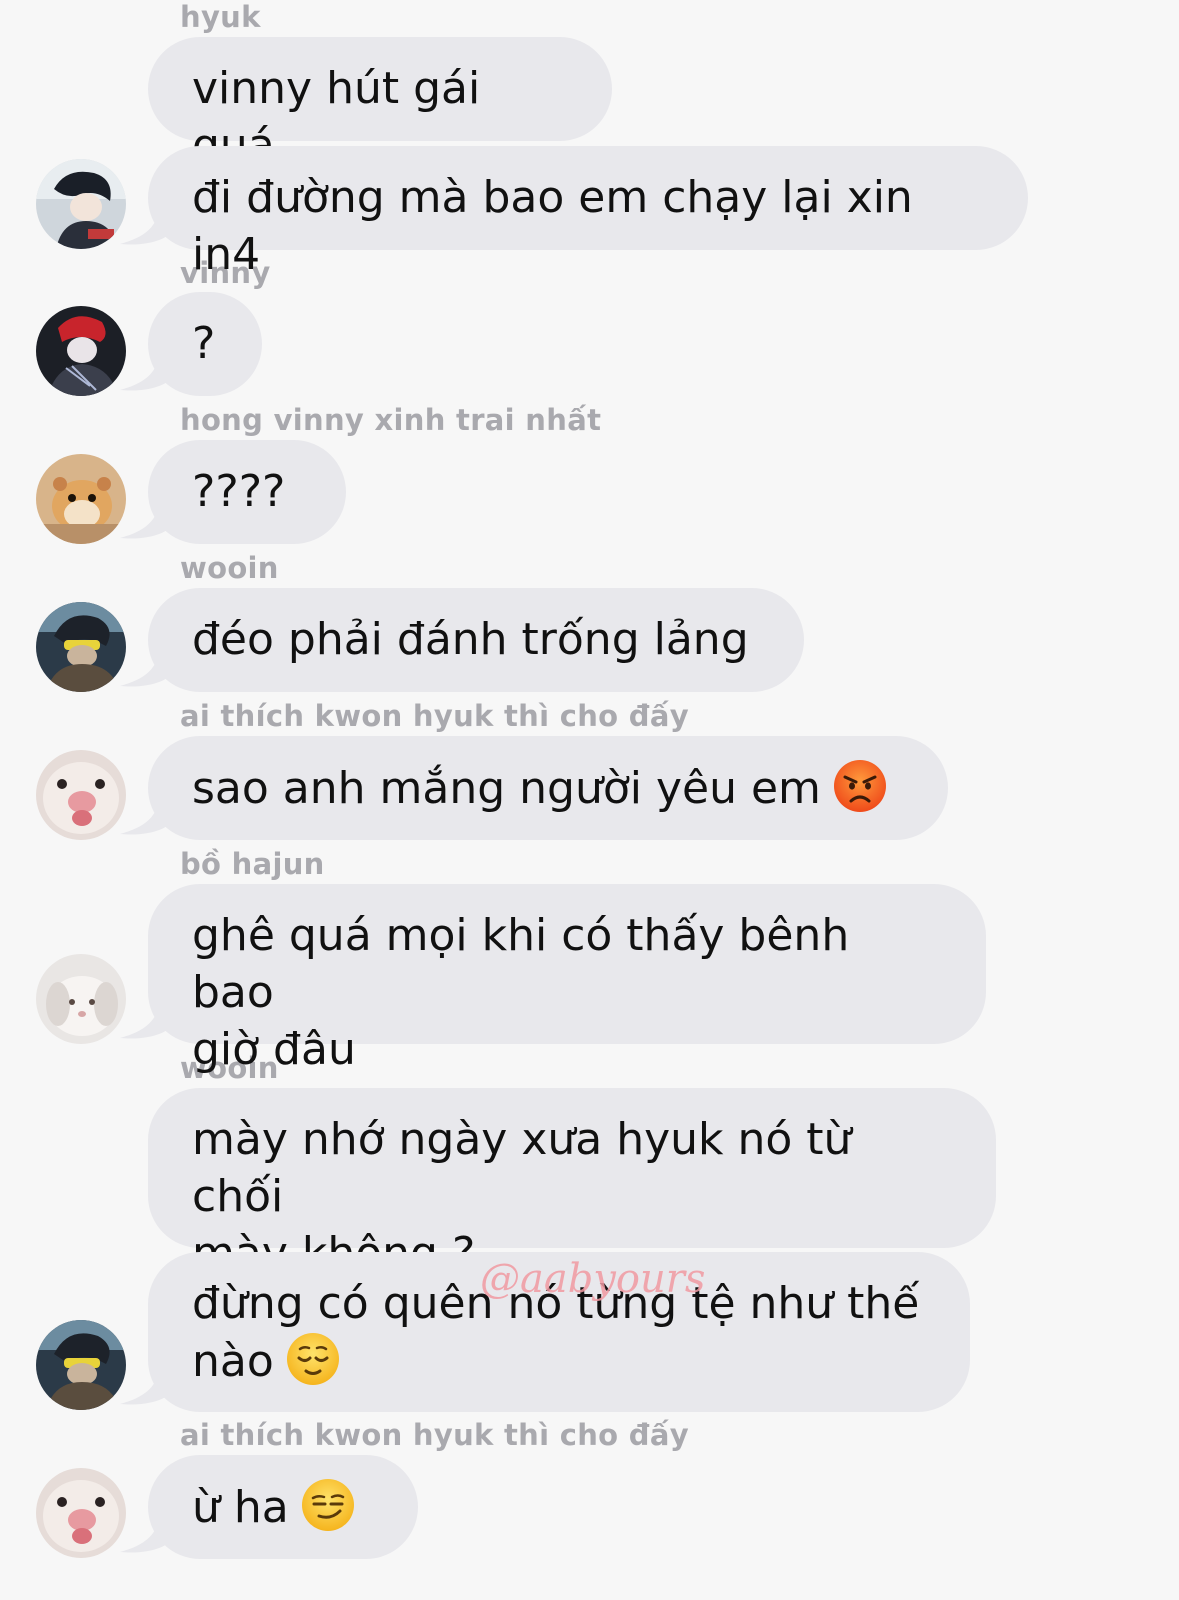 The height and width of the screenshot is (1600, 1179). What do you see at coordinates (229, 568) in the screenshot?
I see `sender-name: wooin` at bounding box center [229, 568].